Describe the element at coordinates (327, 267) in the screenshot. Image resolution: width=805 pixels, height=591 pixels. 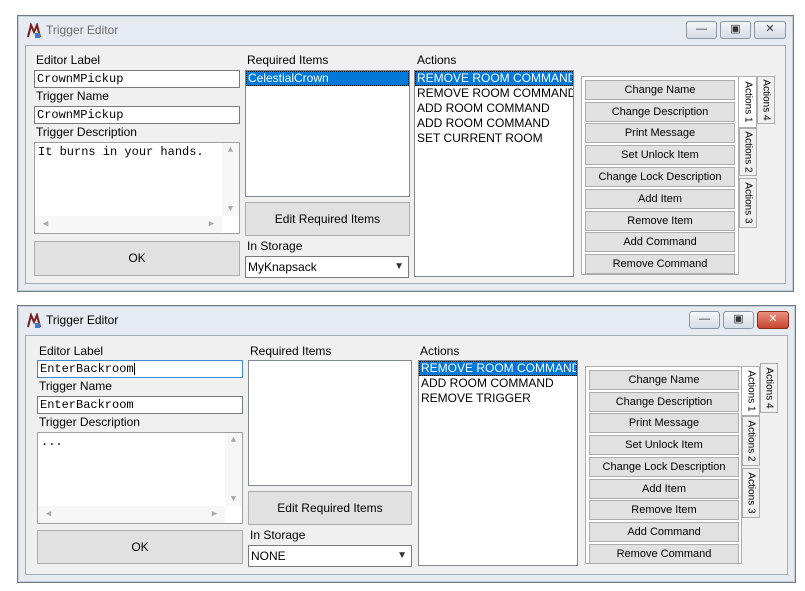
I see `in-storage-select: MyKnapsack ▼` at that location.